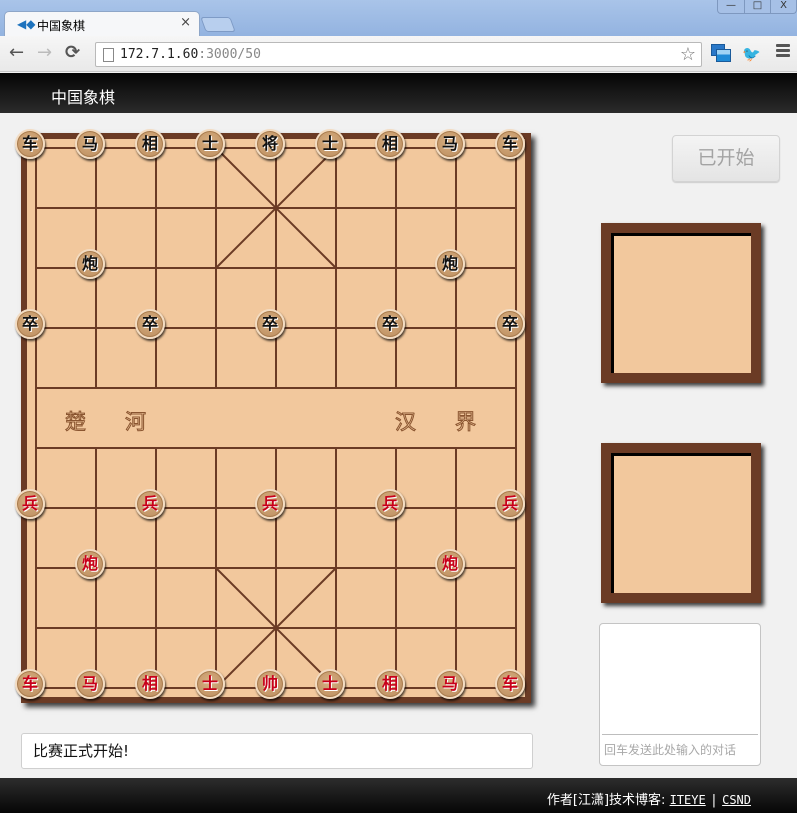 Image resolution: width=797 pixels, height=813 pixels. What do you see at coordinates (466, 422) in the screenshot?
I see `river-label-jie: 界` at bounding box center [466, 422].